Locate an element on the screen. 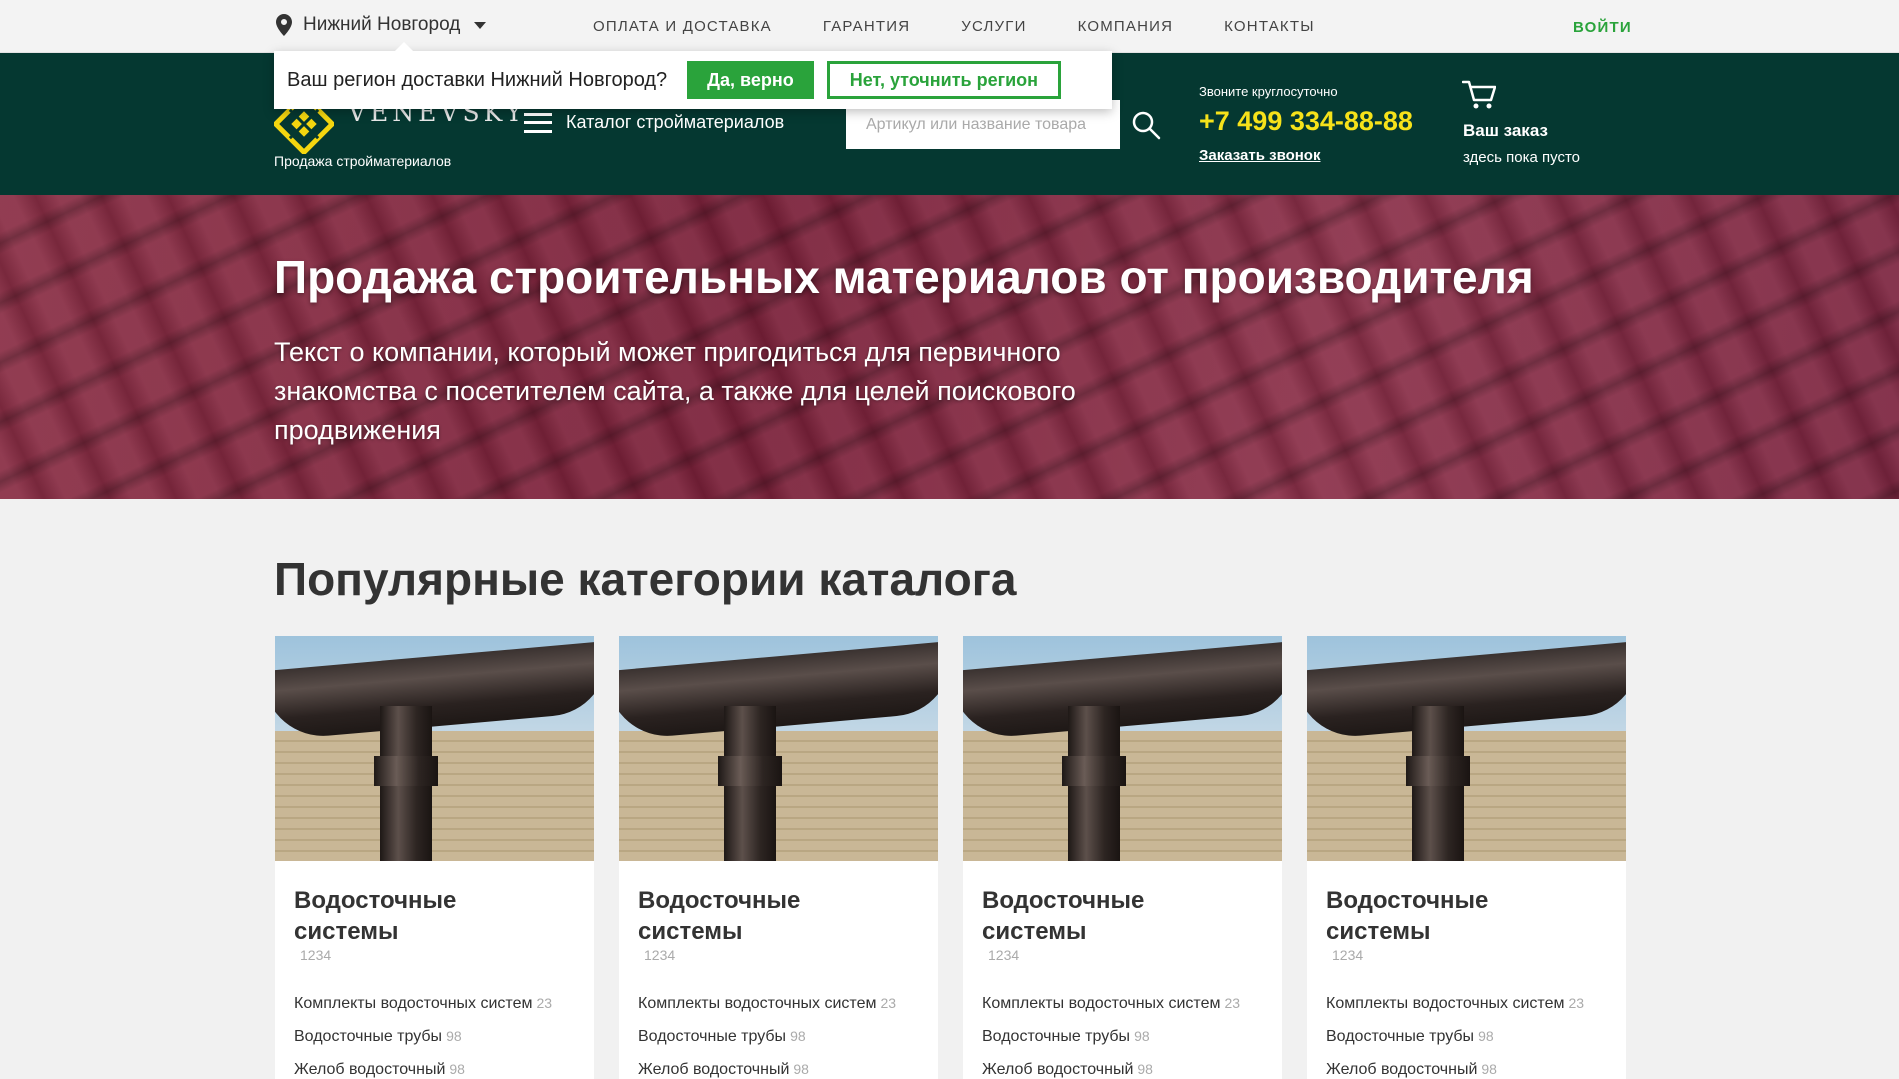 Image resolution: width=1899 pixels, height=1079 pixels. nav-contacts: Контакты is located at coordinates (1269, 26).